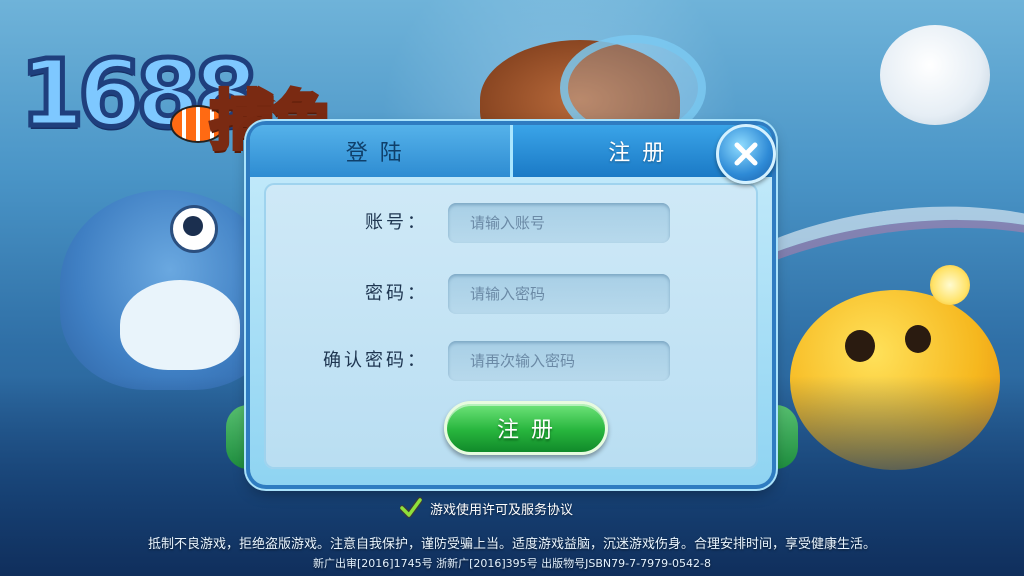 The height and width of the screenshot is (576, 1024). What do you see at coordinates (526, 428) in the screenshot?
I see `register-submit-button: 注册` at bounding box center [526, 428].